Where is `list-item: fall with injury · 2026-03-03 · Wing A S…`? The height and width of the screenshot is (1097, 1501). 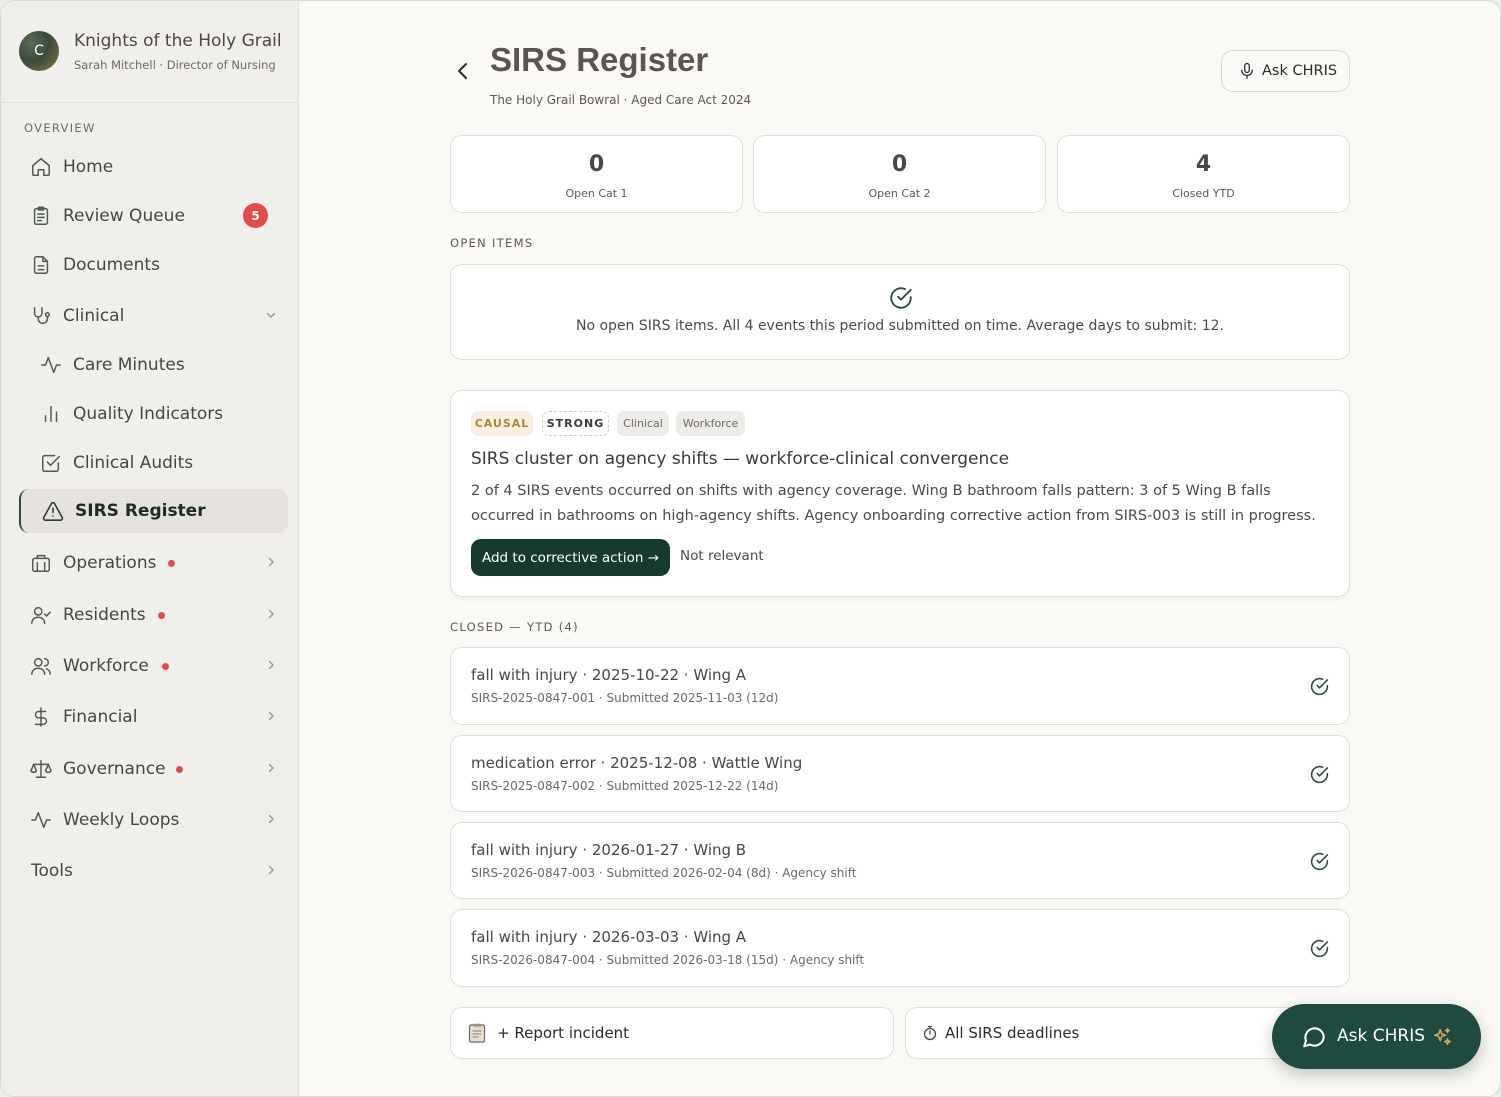
list-item: fall with injury · 2026-03-03 · Wing A S… is located at coordinates (900, 948).